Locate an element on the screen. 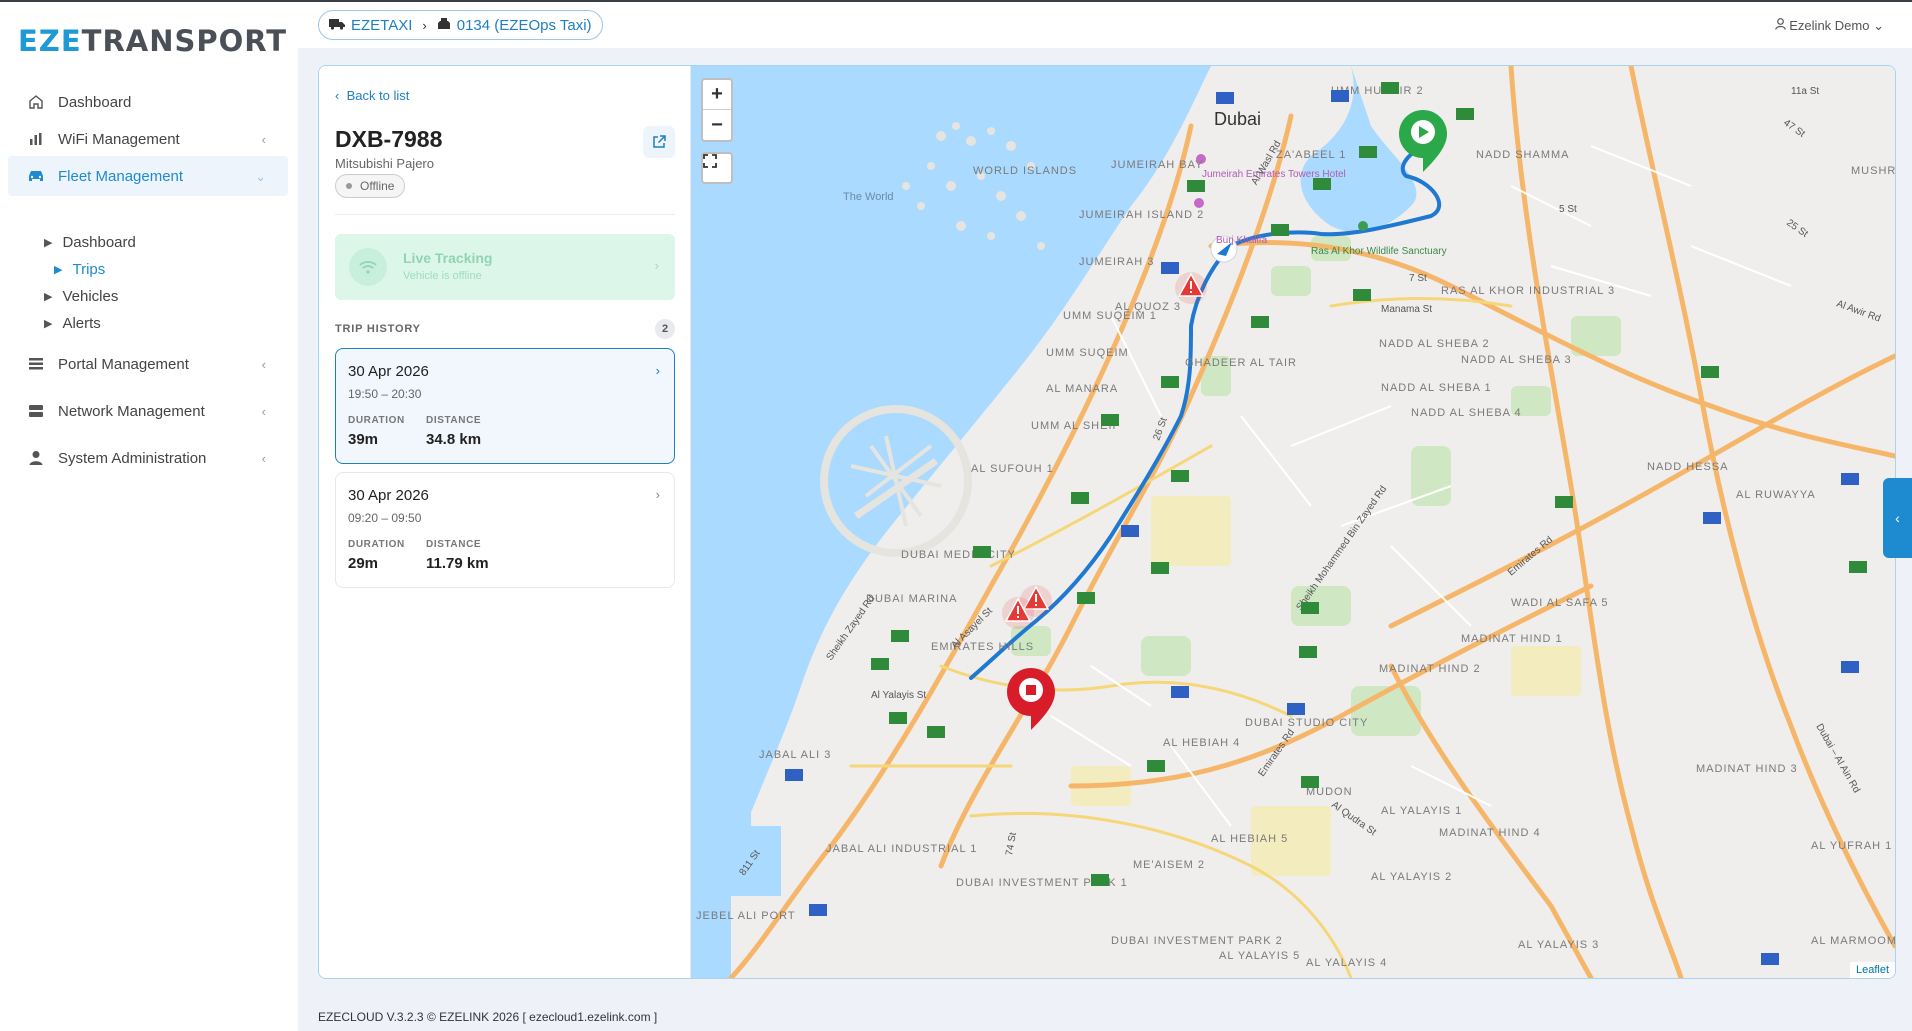  nav-label: Portal Management is located at coordinates (123, 364).